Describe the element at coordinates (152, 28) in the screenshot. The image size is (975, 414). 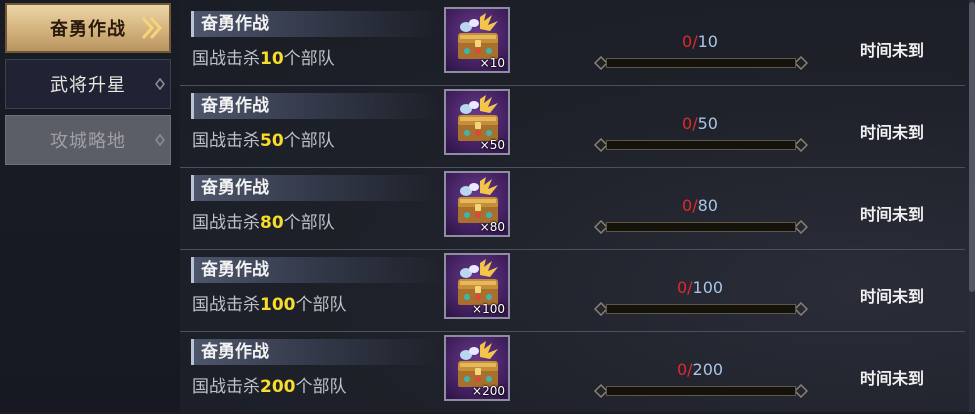
I see `double-chevron-icon` at that location.